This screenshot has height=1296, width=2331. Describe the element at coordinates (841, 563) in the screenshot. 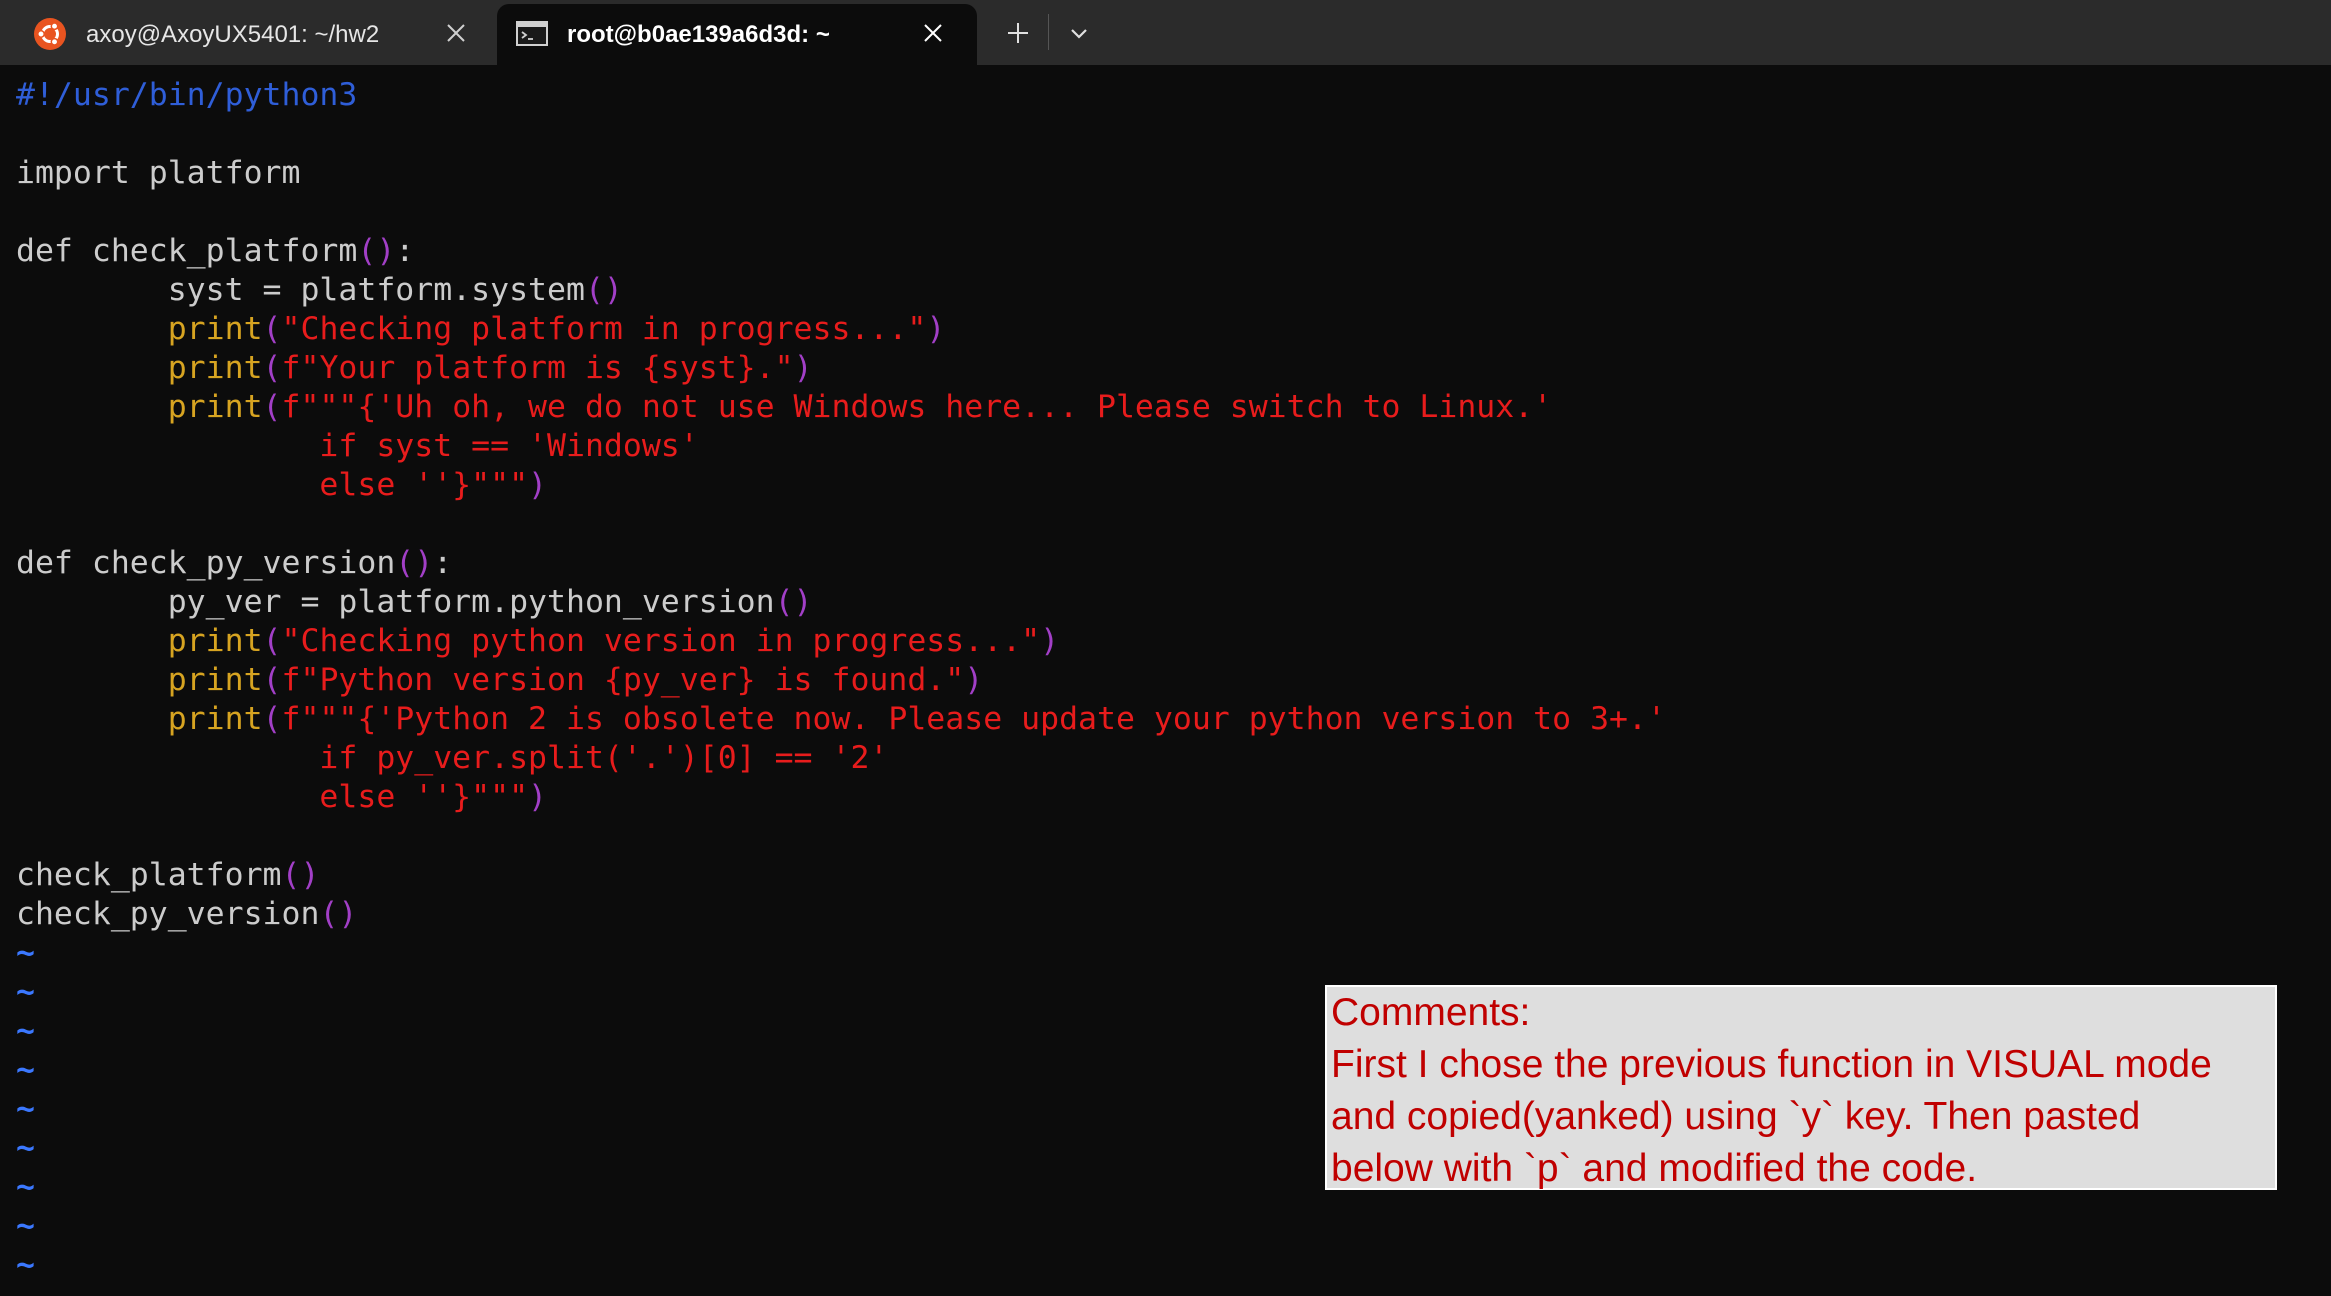

I see `code-line: def check_py_version():` at that location.